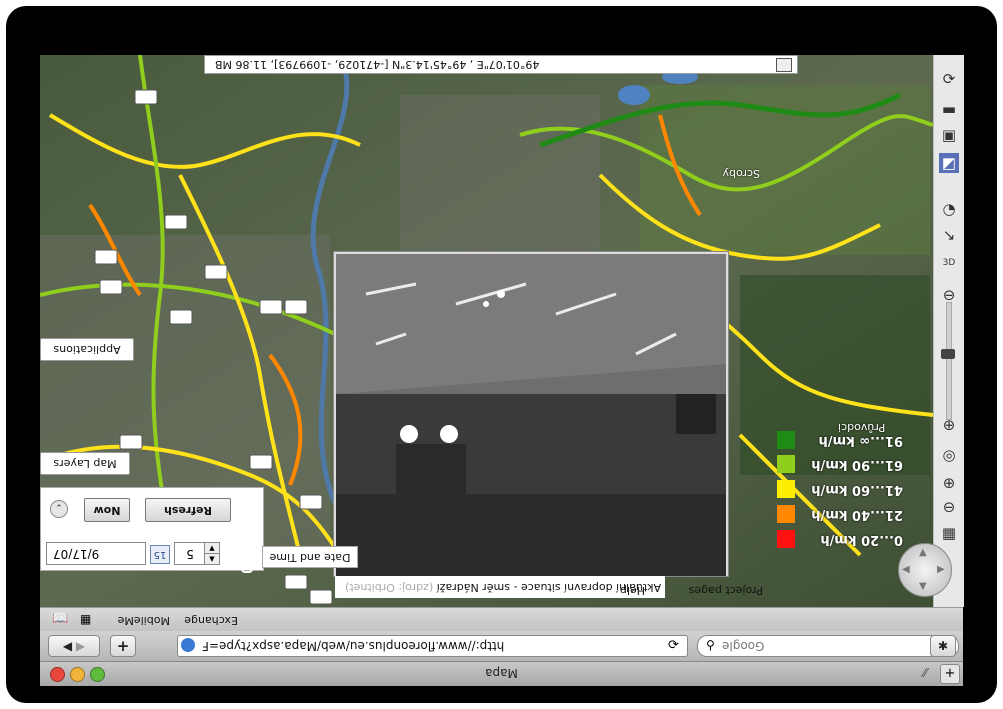 The height and width of the screenshot is (709, 1003). Describe the element at coordinates (691, 590) in the screenshot. I see `map-bottom-nav: Help Project pages` at that location.